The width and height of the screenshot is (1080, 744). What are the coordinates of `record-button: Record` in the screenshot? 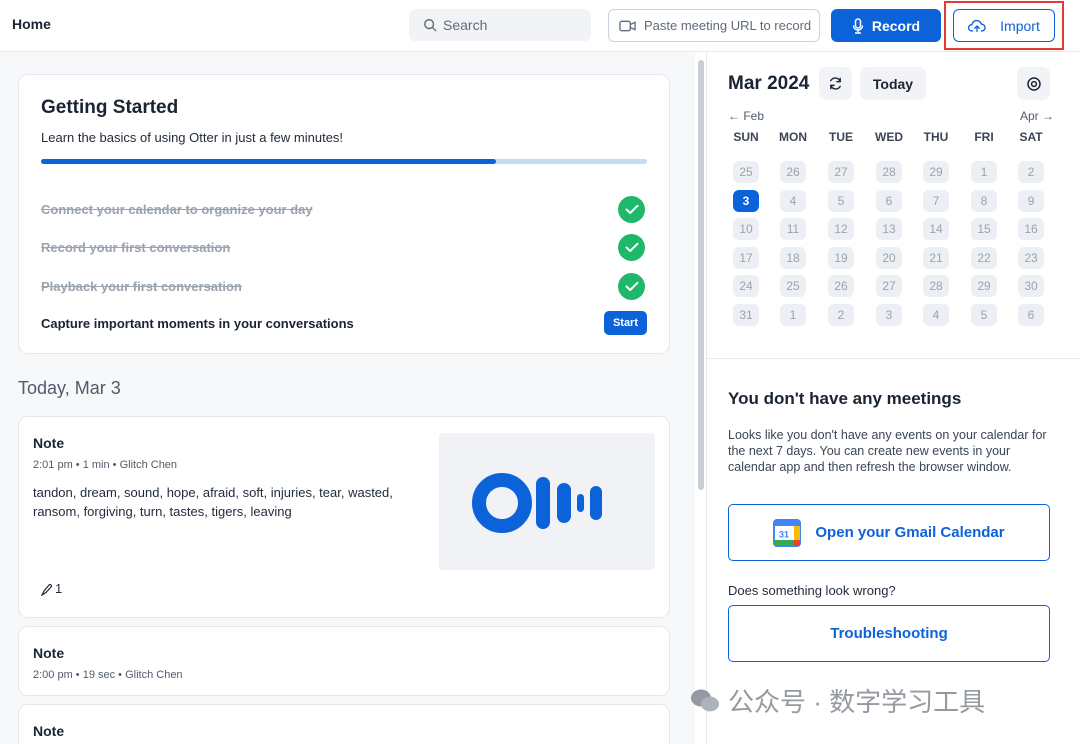 It's located at (886, 25).